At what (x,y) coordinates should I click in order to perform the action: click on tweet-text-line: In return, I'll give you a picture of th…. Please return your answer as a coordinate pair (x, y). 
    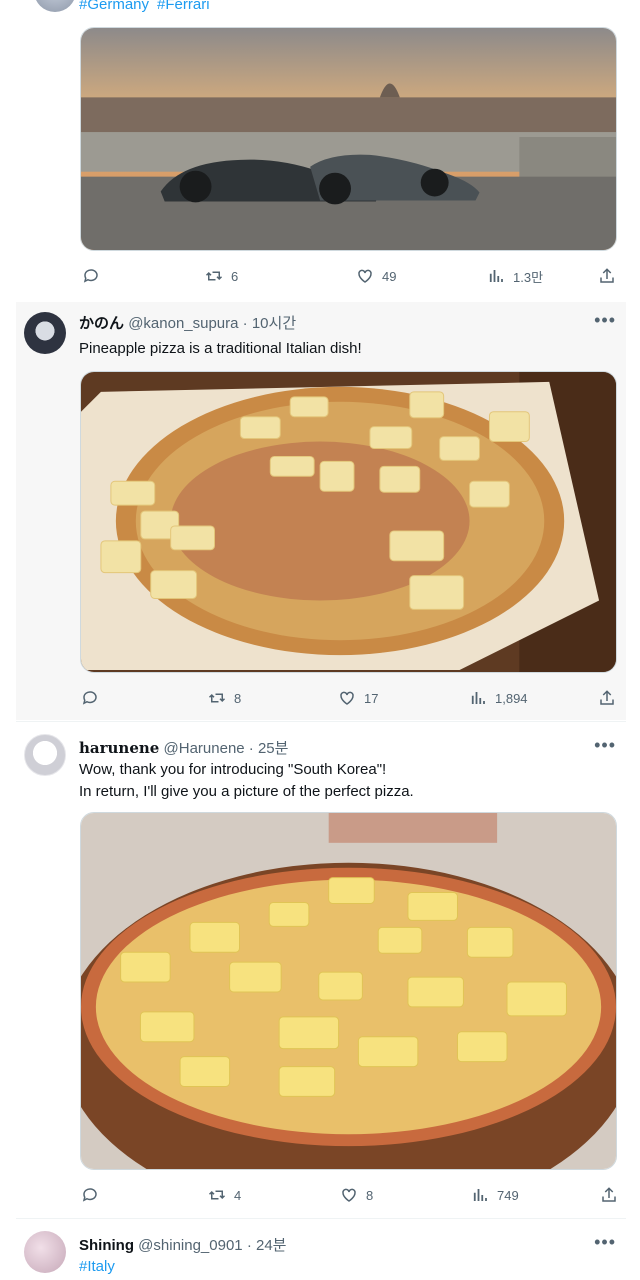
    Looking at the image, I should click on (246, 791).